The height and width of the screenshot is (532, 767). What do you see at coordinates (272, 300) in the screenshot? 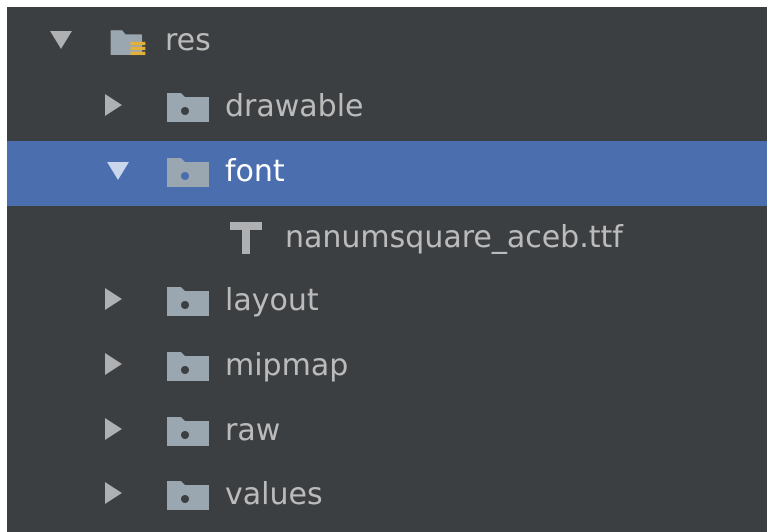
I see `tree-item-label: layout` at bounding box center [272, 300].